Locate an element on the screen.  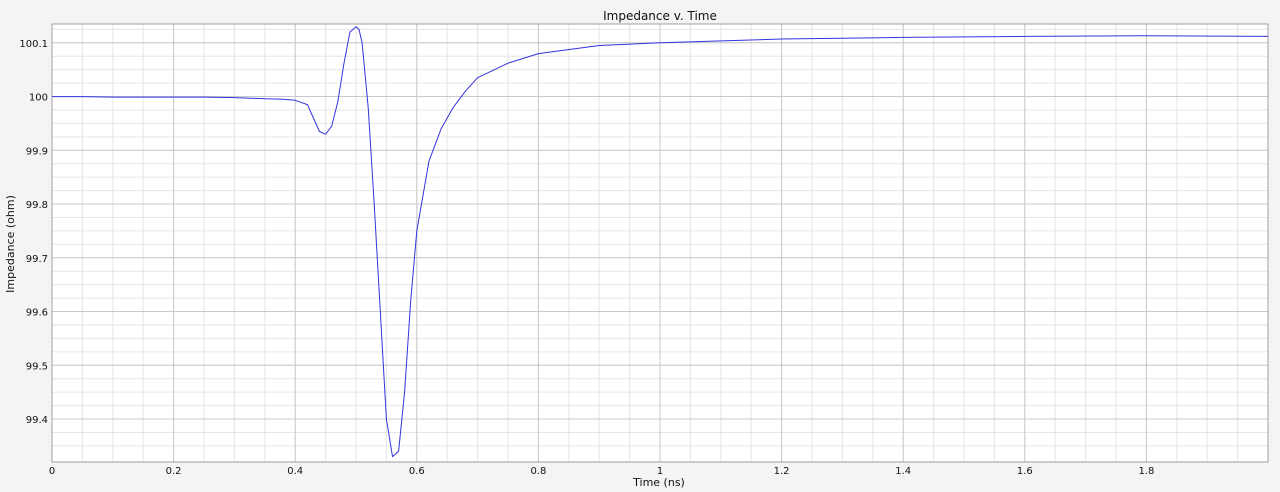
x-tick-label: 1.4 is located at coordinates (903, 471).